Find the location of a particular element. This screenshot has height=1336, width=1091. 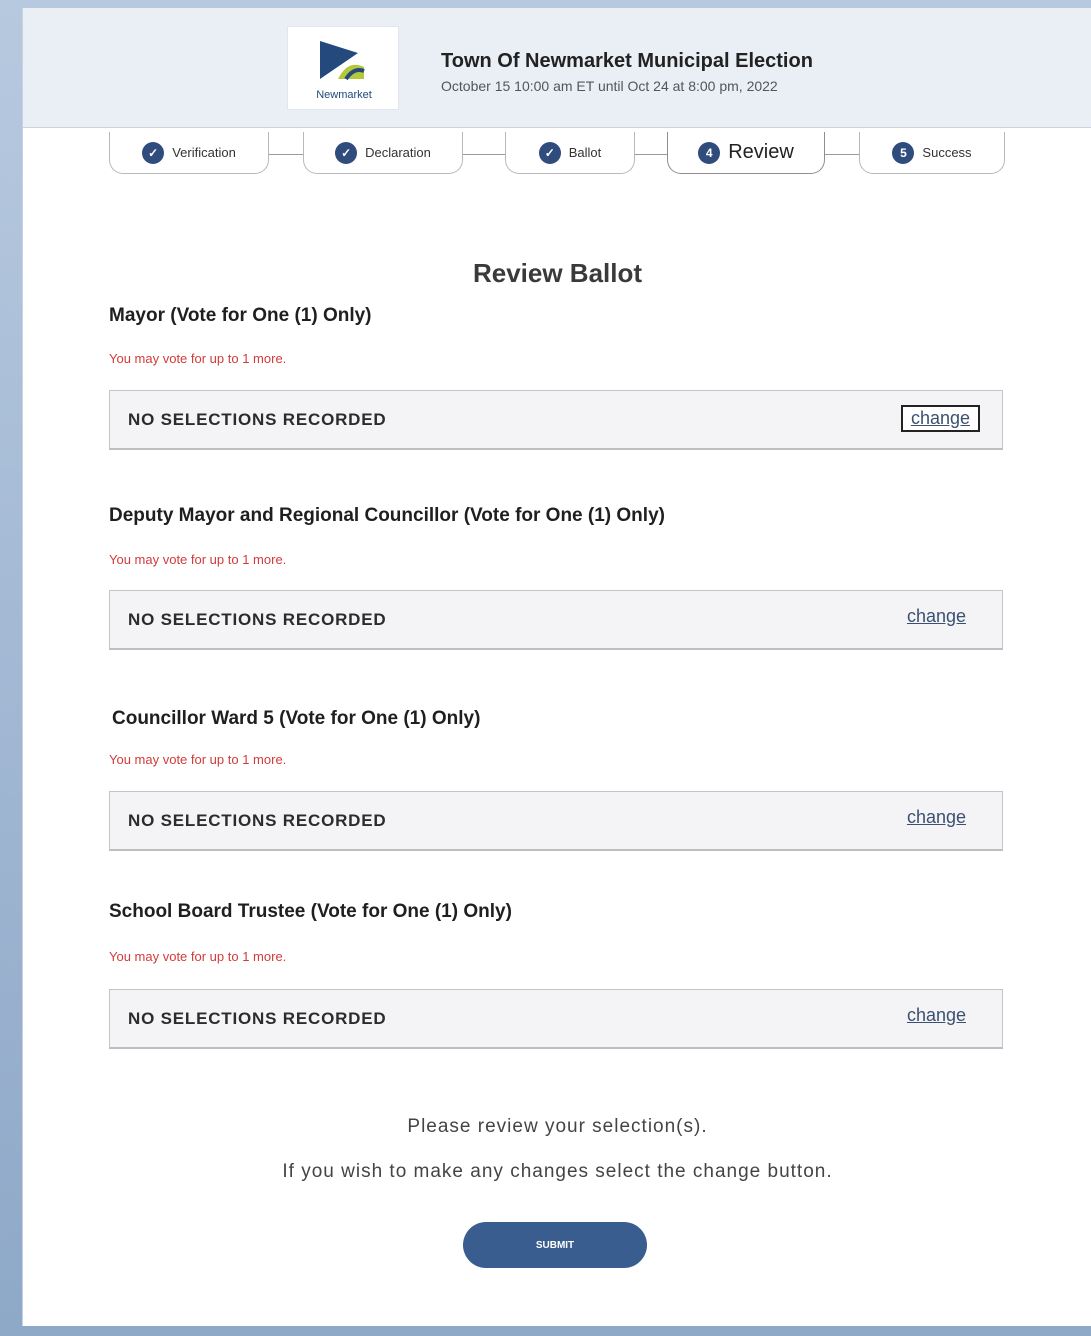

step-review: 4 Review is located at coordinates (746, 153).